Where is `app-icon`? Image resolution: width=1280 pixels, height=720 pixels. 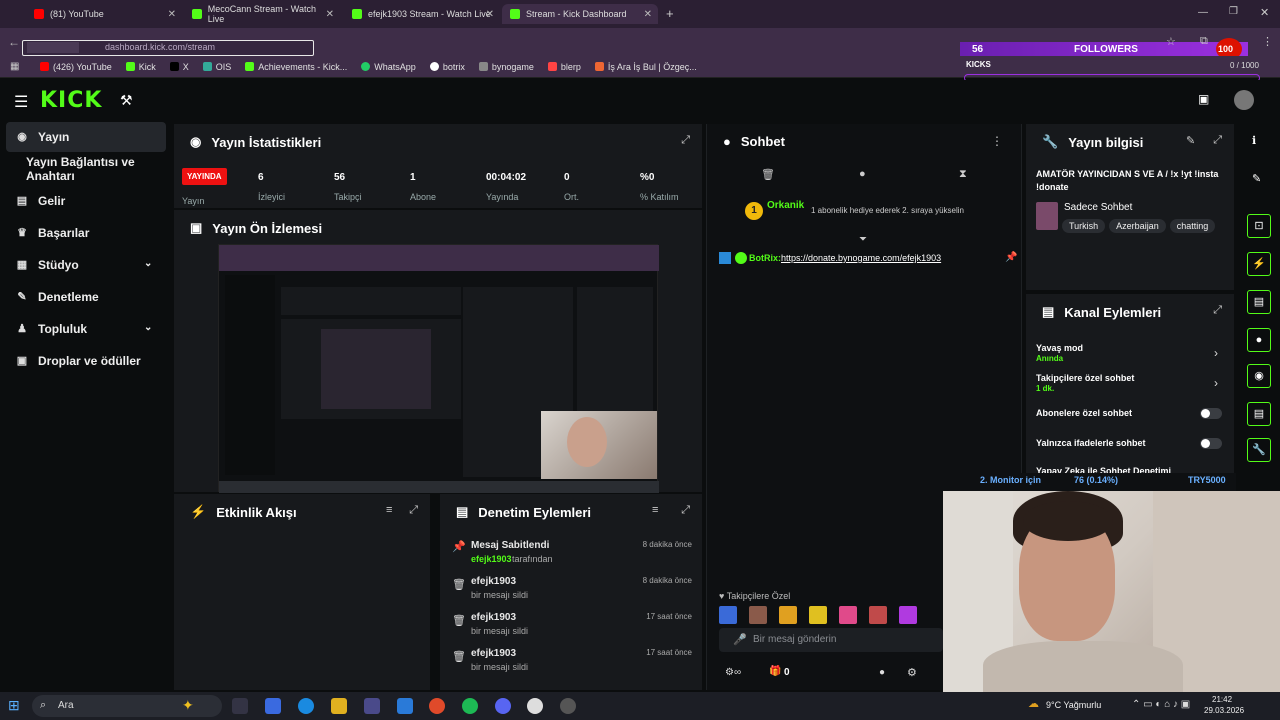
app-icon is located at coordinates (568, 706).